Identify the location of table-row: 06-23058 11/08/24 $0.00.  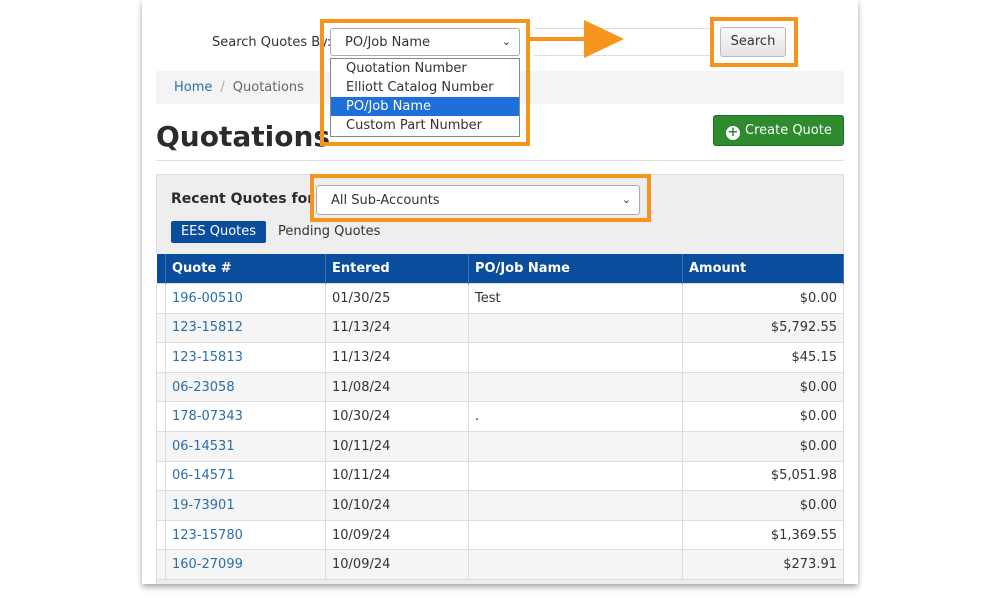
(500, 387).